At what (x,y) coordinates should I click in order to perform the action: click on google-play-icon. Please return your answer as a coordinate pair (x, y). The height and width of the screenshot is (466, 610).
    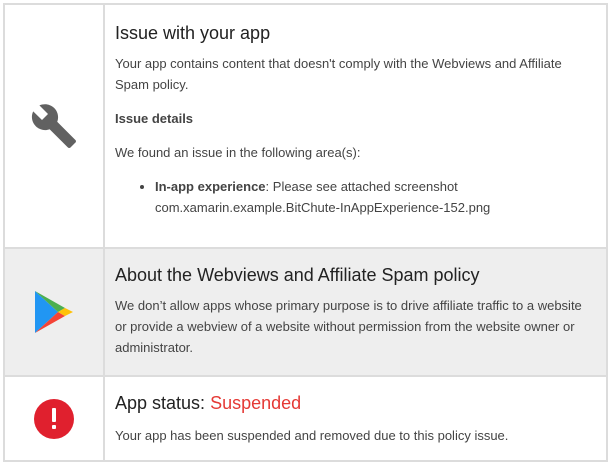
    Looking at the image, I should click on (54, 312).